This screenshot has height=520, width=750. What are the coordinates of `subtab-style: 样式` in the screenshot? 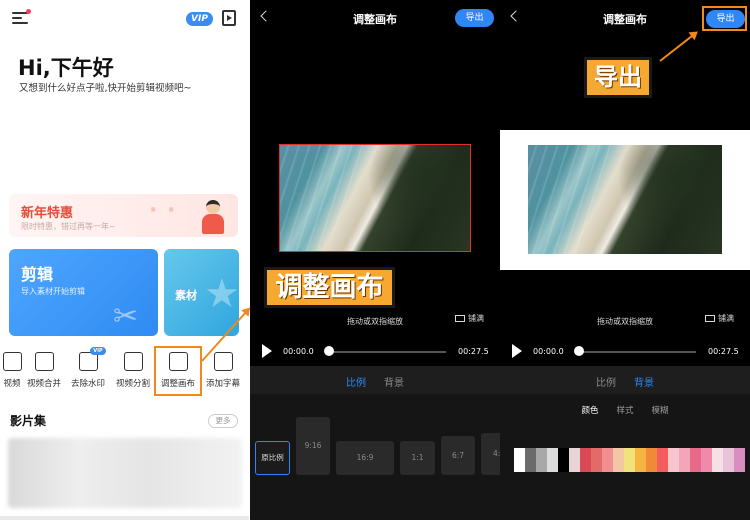 It's located at (624, 410).